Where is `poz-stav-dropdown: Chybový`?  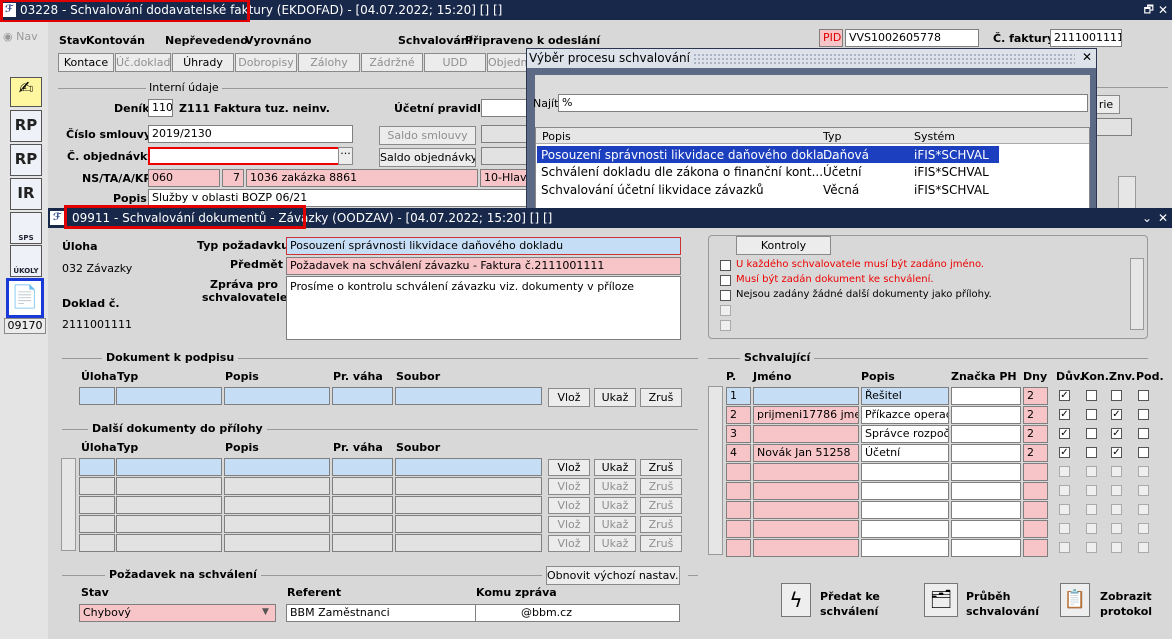 poz-stav-dropdown: Chybový is located at coordinates (177, 613).